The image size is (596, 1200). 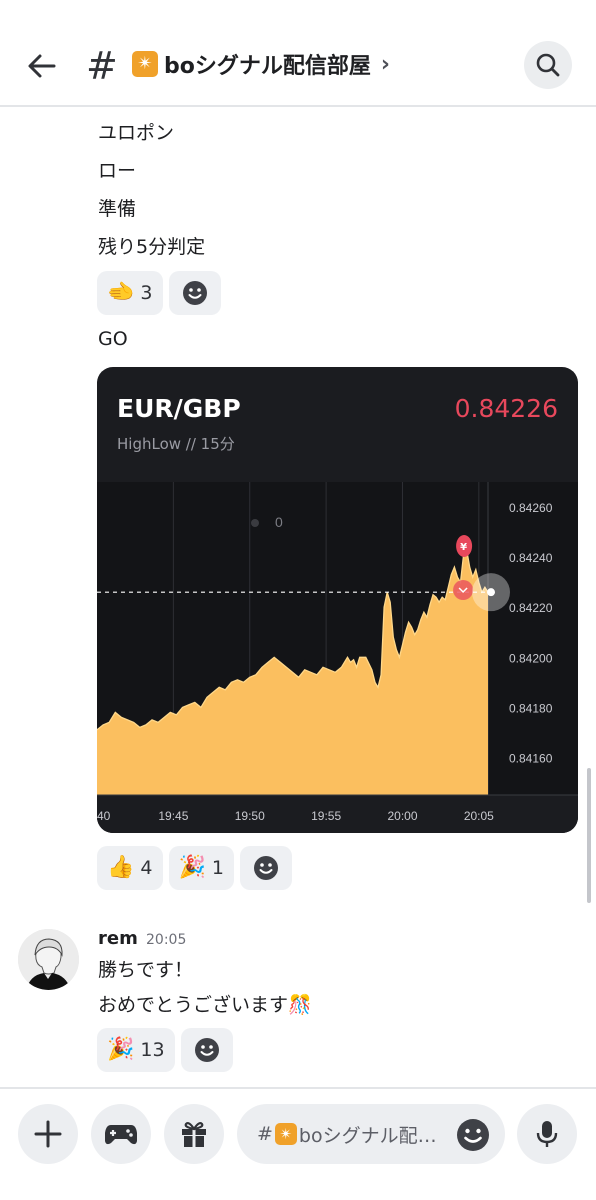 I want to click on scrollbar, so click(x=589, y=835).